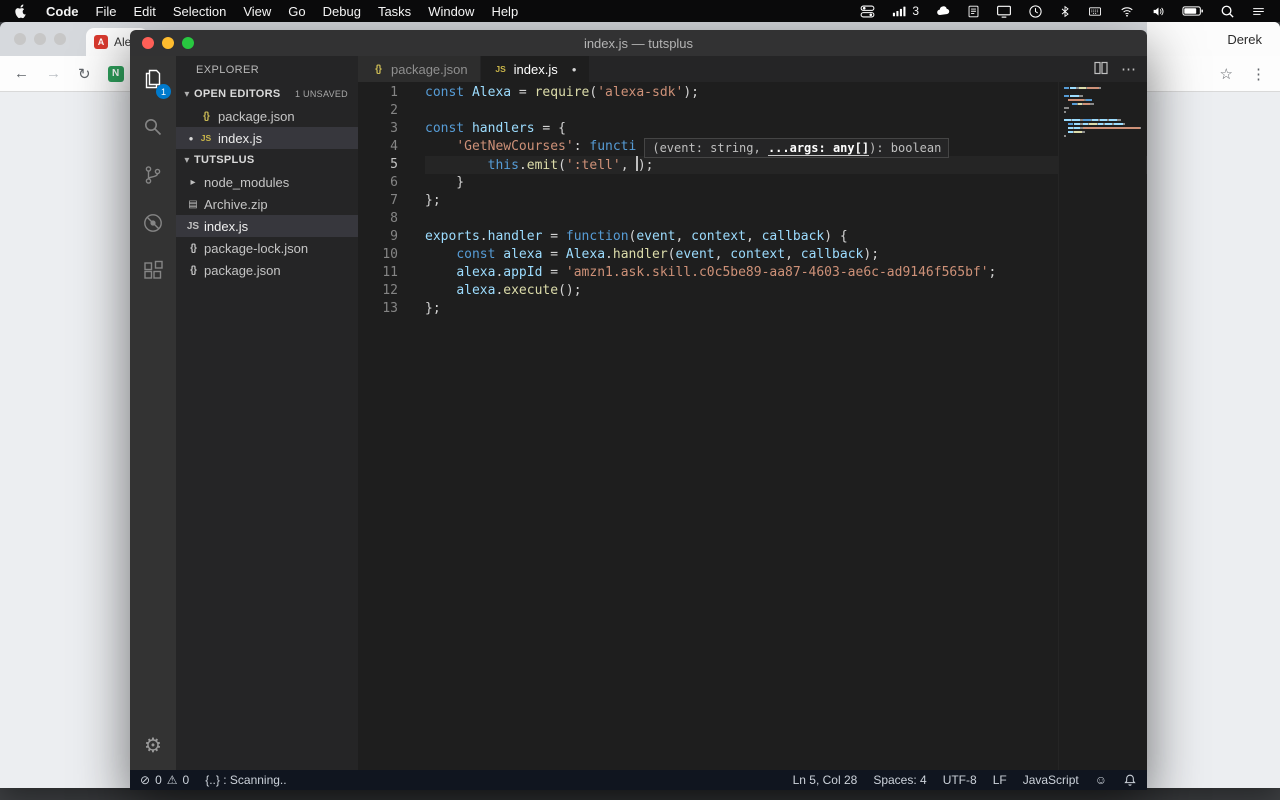 This screenshot has width=1280, height=800. I want to click on js-file-icon: JS, so click(206, 138).